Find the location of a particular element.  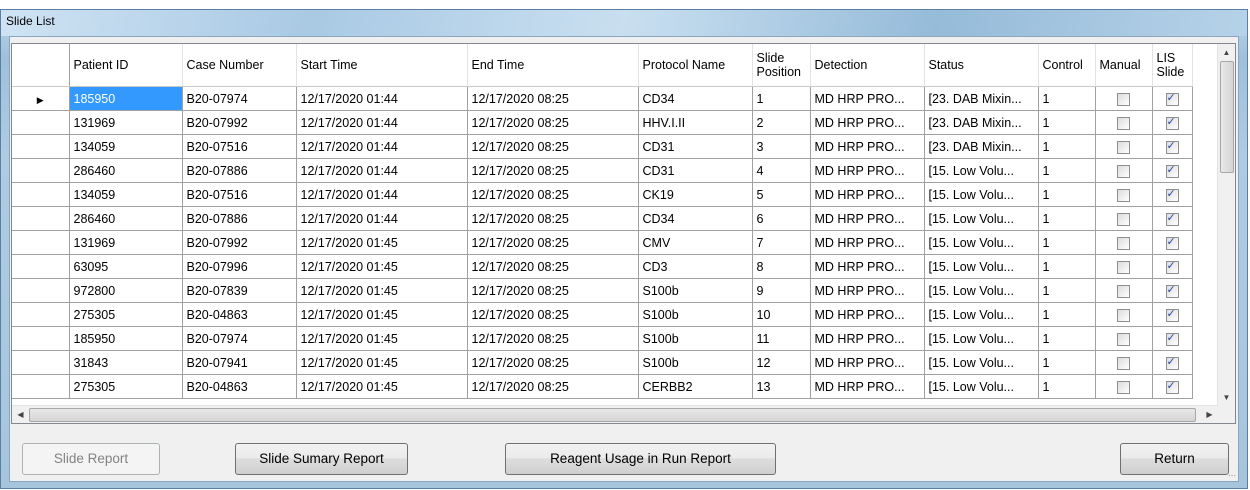

col-protocol-name: Protocol Name is located at coordinates (695, 65).